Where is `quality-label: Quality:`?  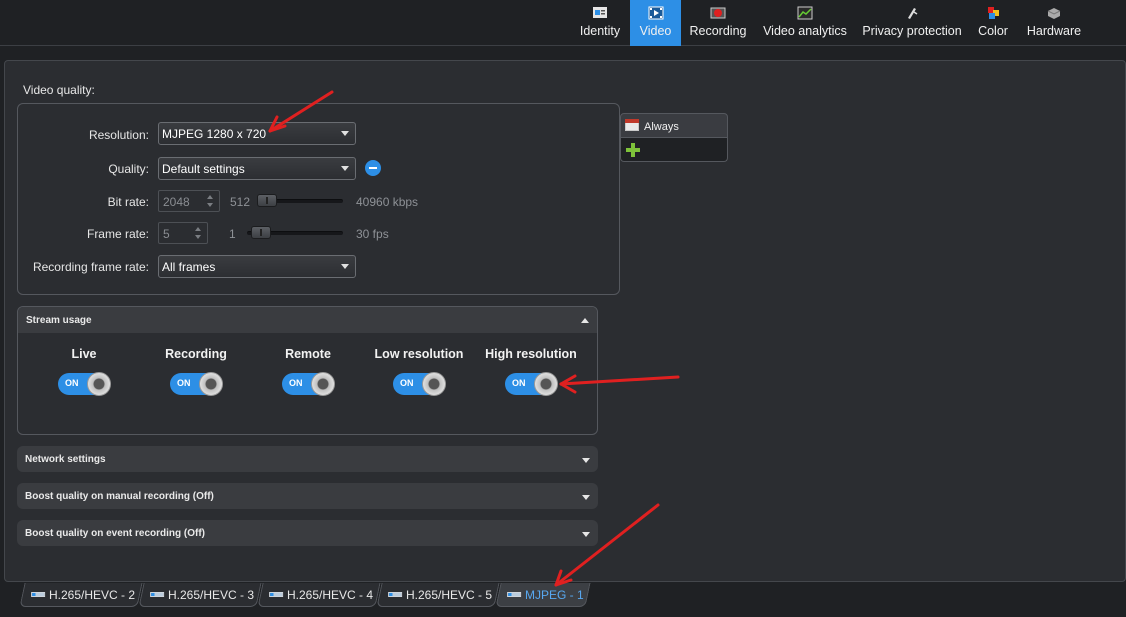 quality-label: Quality: is located at coordinates (128, 169).